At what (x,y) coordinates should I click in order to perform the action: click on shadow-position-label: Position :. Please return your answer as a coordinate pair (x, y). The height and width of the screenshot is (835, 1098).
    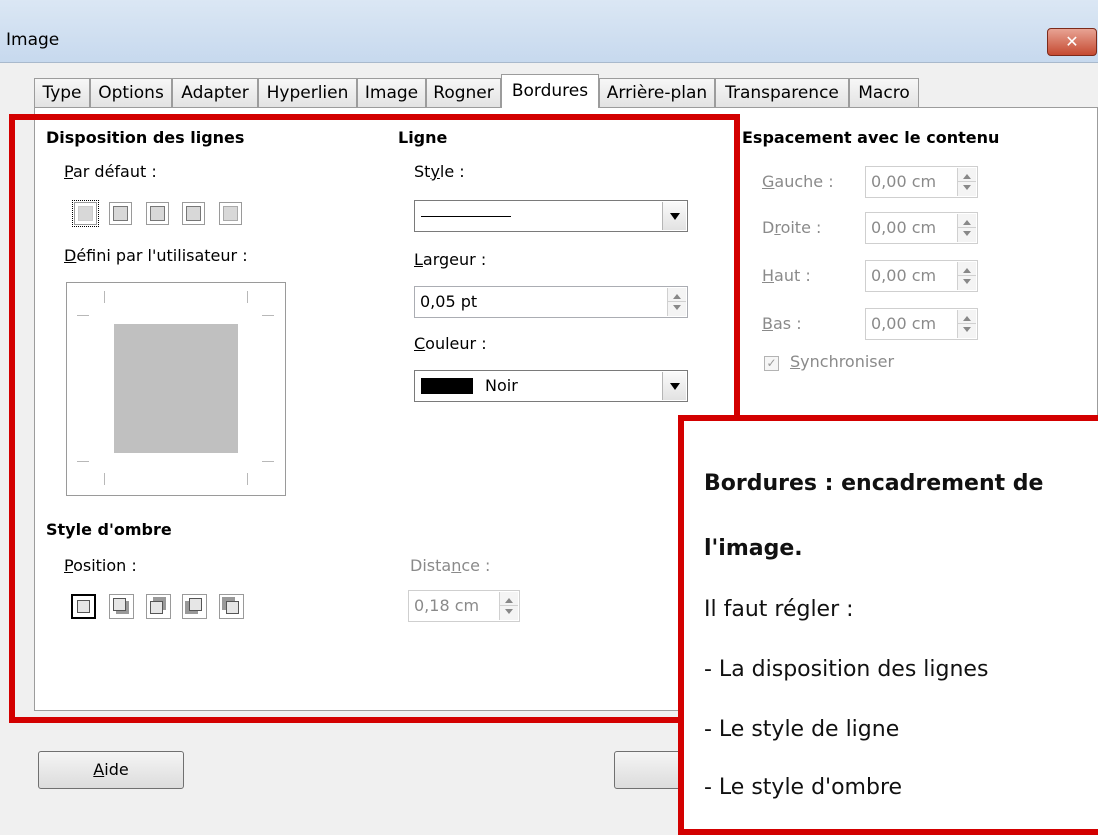
    Looking at the image, I should click on (100, 565).